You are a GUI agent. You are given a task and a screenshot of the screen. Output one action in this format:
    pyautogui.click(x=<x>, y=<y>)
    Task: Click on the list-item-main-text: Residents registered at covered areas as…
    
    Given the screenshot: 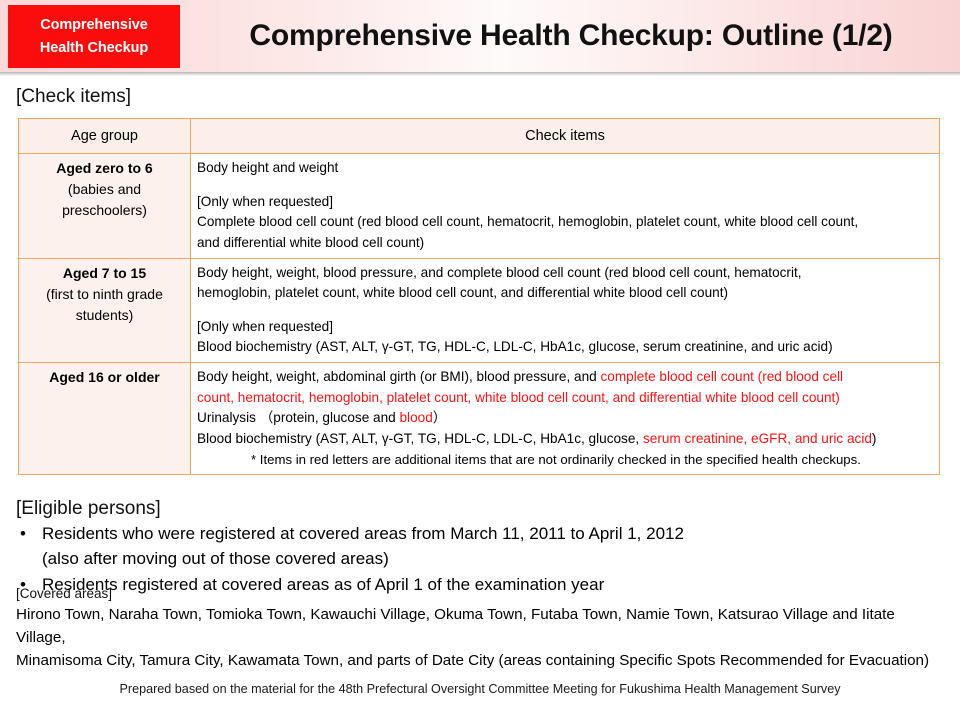 What is the action you would take?
    pyautogui.click(x=323, y=585)
    